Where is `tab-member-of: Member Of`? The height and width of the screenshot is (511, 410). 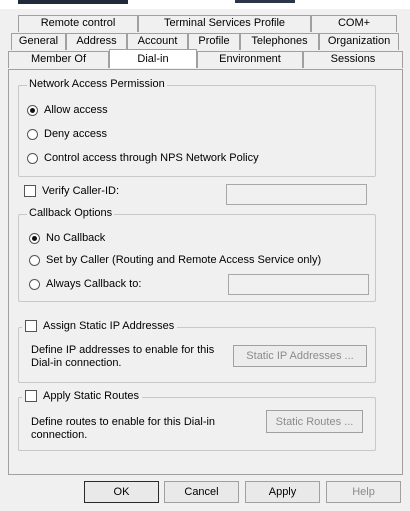
tab-member-of: Member Of is located at coordinates (58, 59).